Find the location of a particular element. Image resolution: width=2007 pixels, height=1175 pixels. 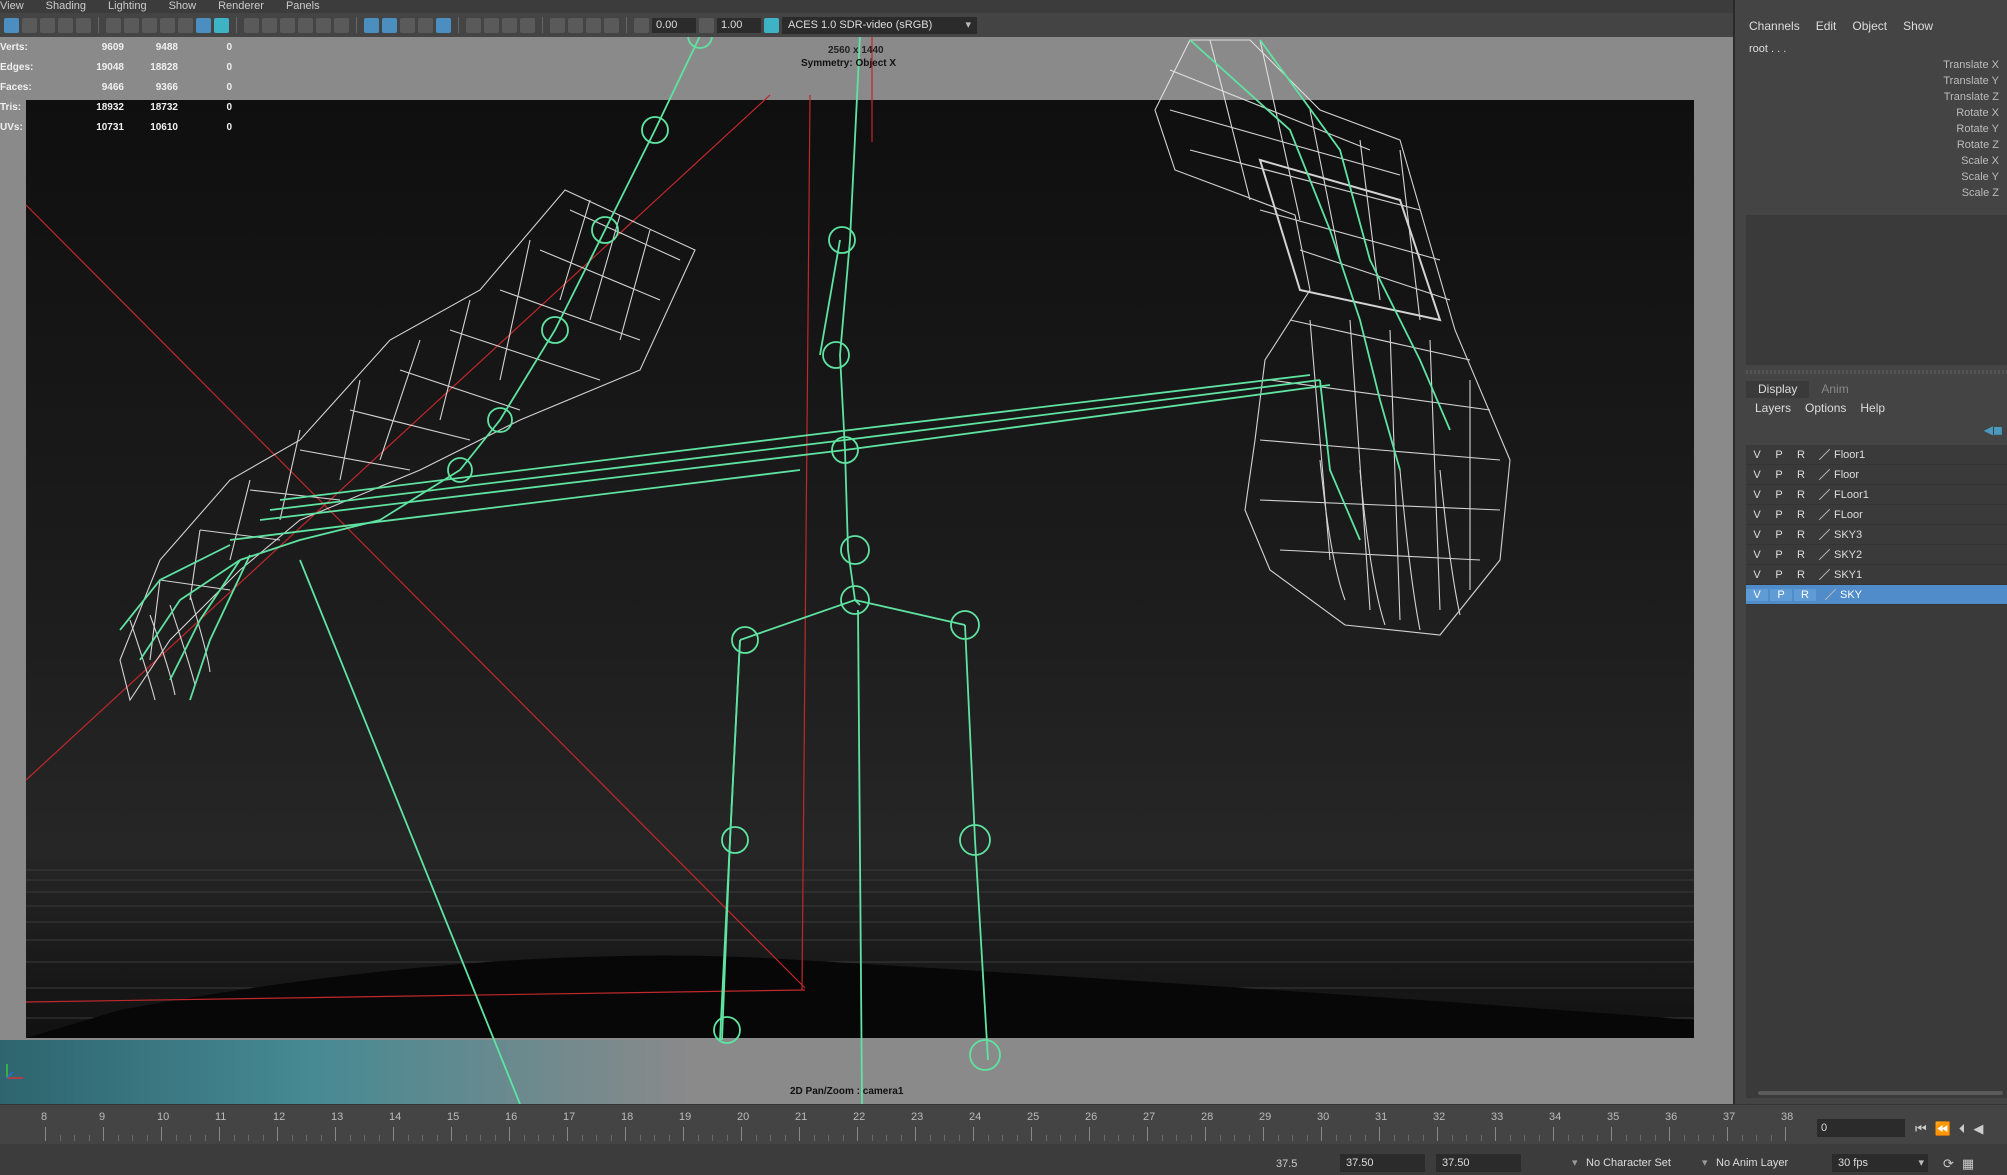

layer-row: V P R SKY1 is located at coordinates (1876, 575).